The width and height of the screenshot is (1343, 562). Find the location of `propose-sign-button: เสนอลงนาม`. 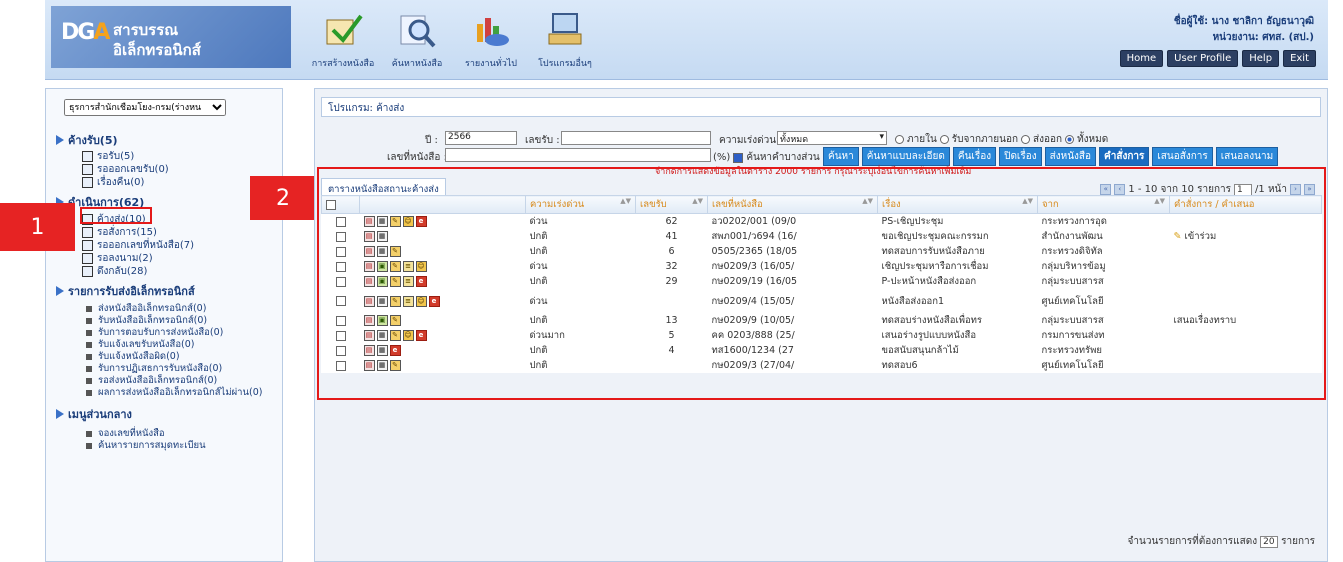

propose-sign-button: เสนอลงนาม is located at coordinates (1247, 156).